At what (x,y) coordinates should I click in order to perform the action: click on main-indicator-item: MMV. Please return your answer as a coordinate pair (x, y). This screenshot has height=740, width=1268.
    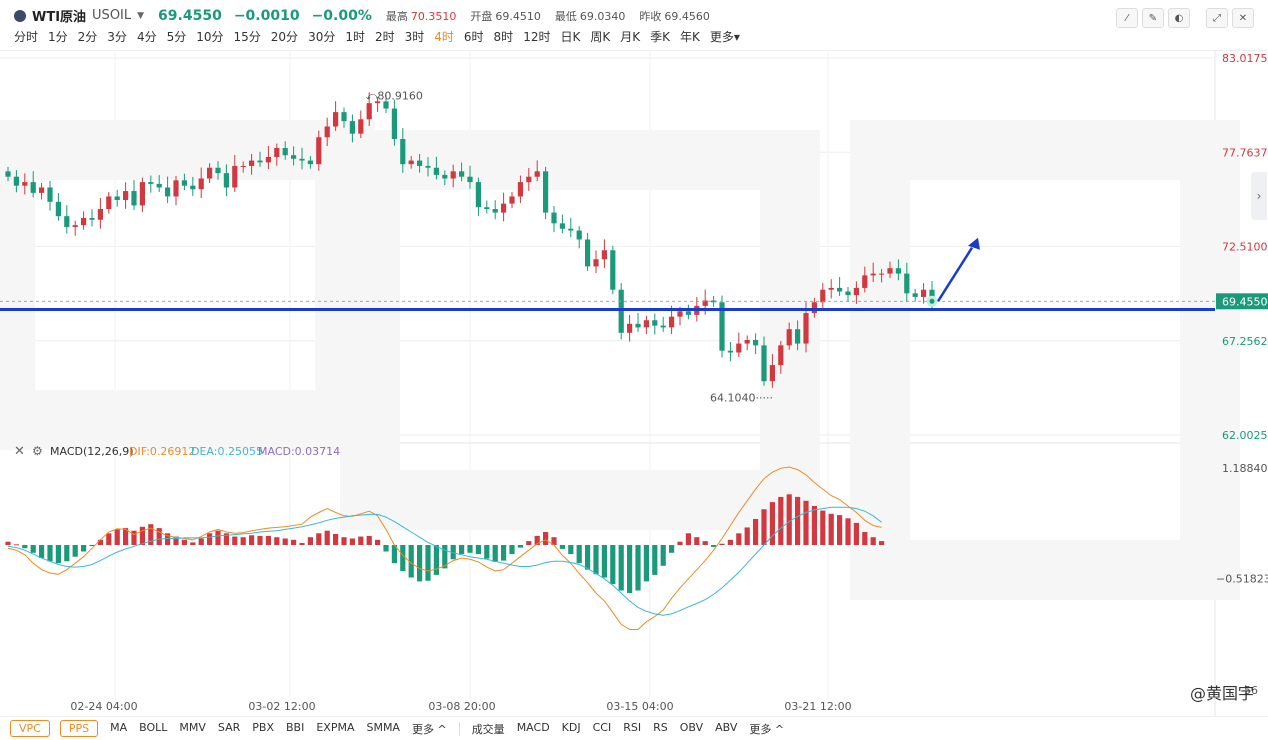
    Looking at the image, I should click on (192, 729).